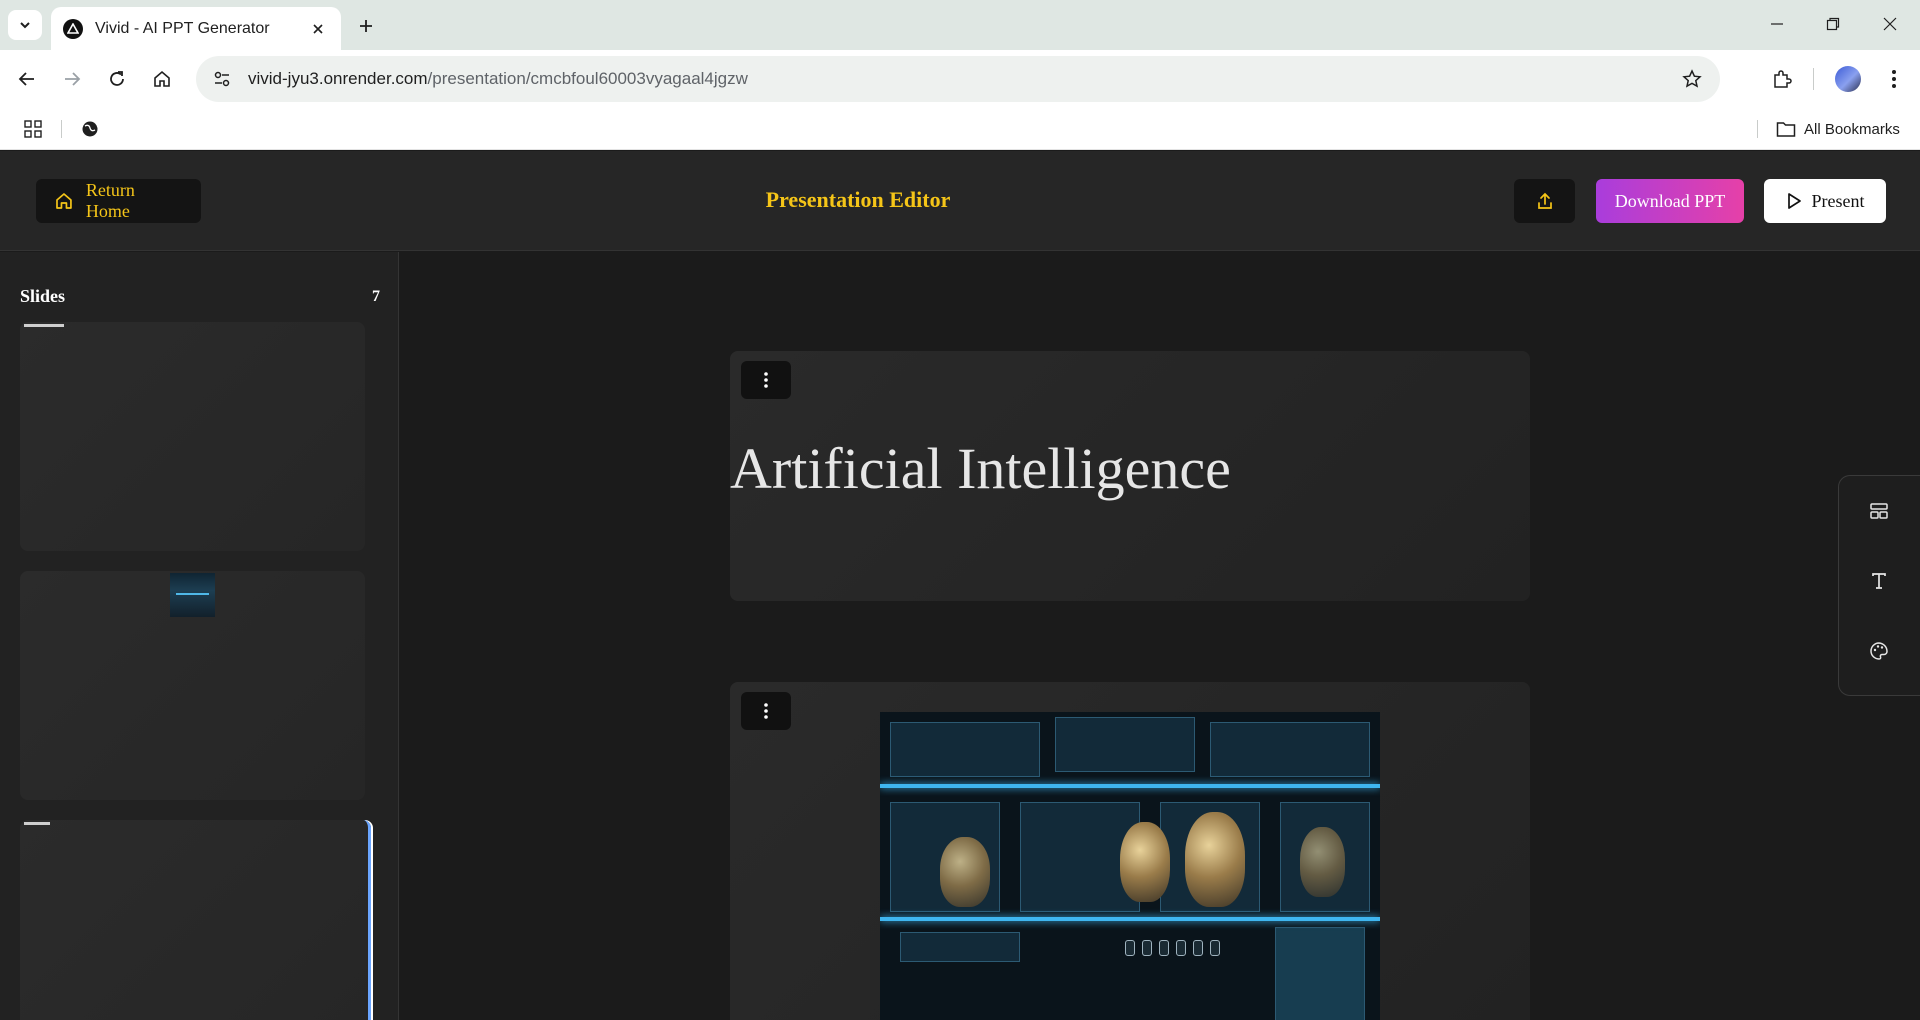  I want to click on present-button: Present, so click(1825, 201).